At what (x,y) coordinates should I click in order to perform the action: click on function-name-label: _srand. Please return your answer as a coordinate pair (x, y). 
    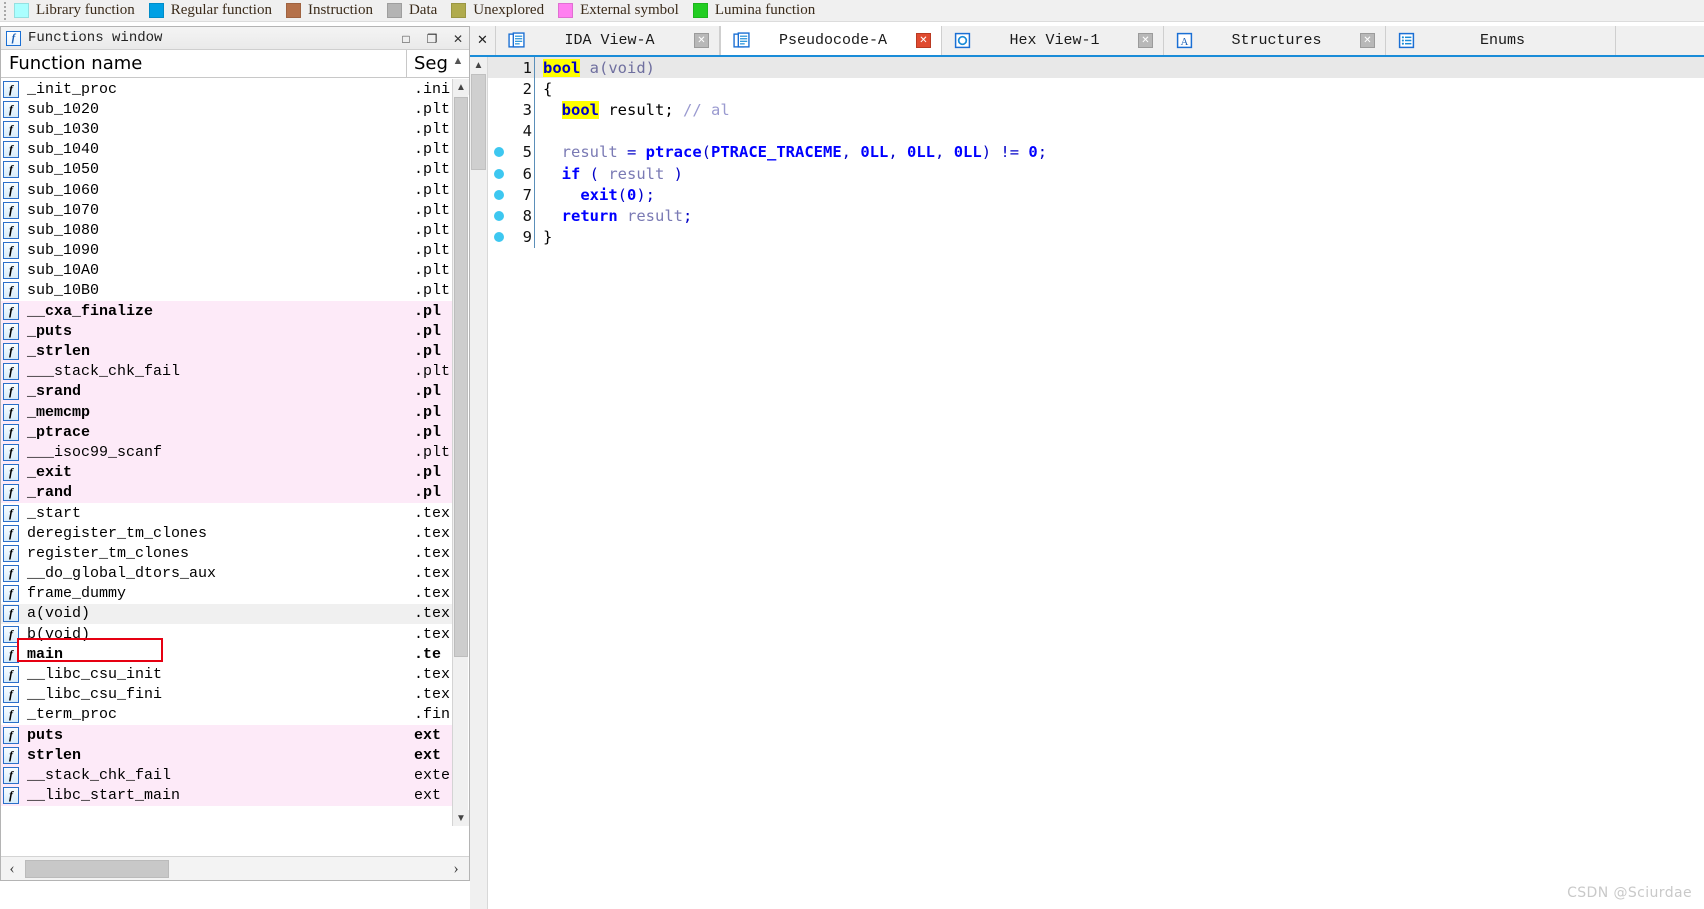
    Looking at the image, I should click on (54, 392).